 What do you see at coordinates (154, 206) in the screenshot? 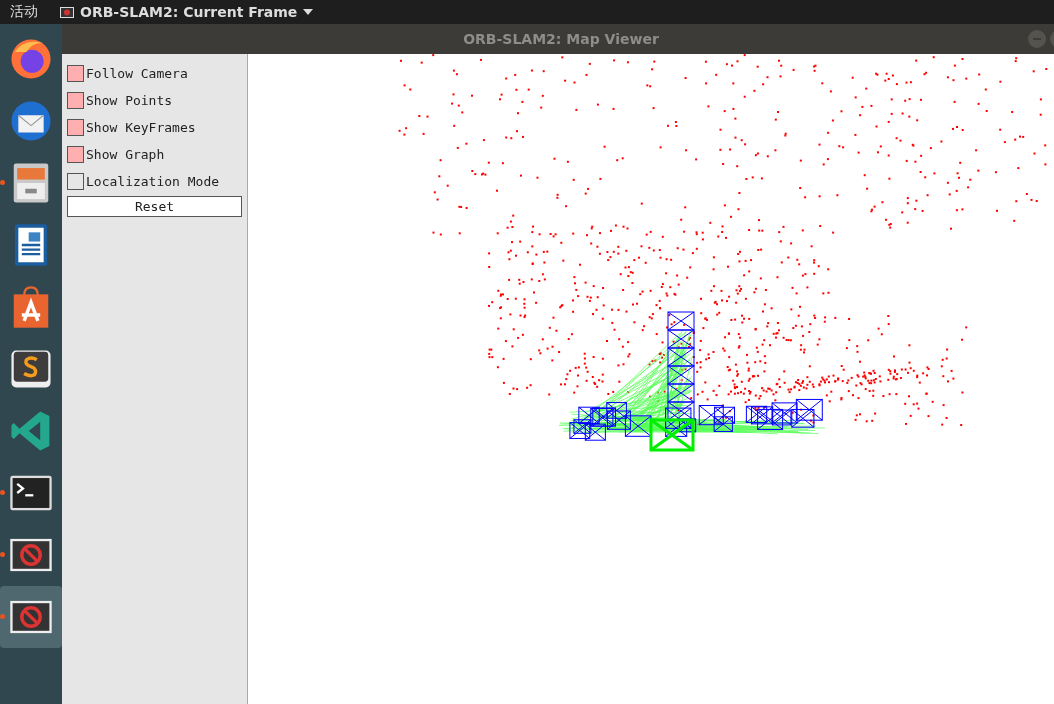
I see `reset-button: Reset` at bounding box center [154, 206].